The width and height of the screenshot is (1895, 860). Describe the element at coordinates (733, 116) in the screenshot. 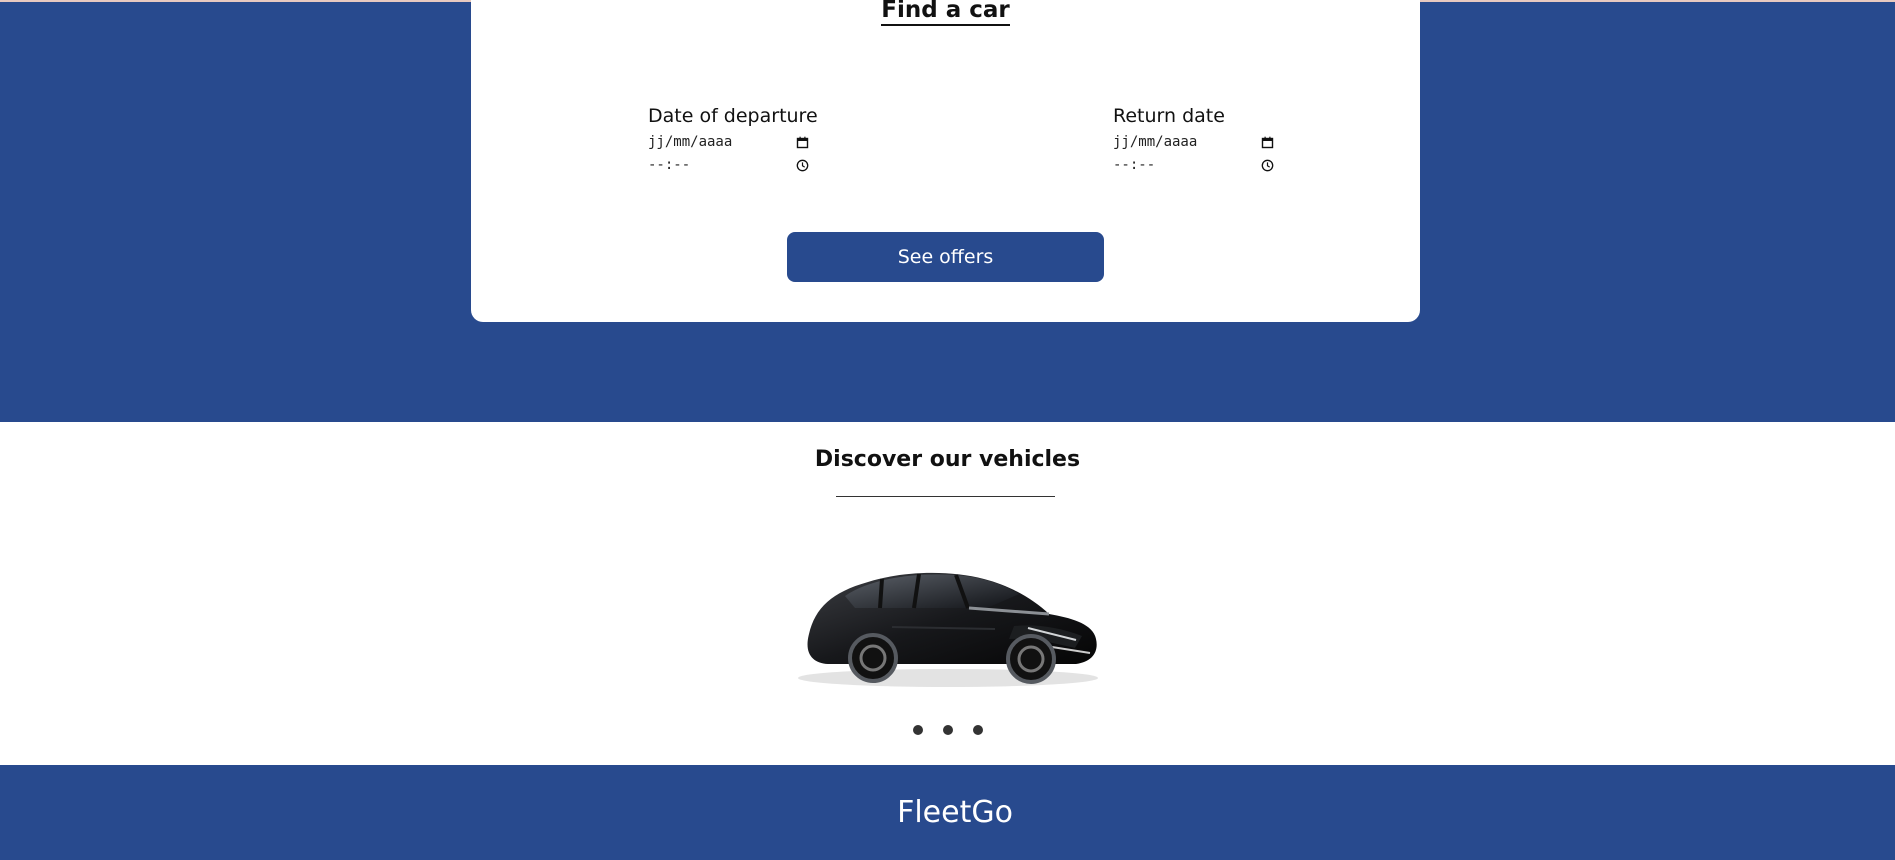

I see `departure-label: Date of departure` at that location.